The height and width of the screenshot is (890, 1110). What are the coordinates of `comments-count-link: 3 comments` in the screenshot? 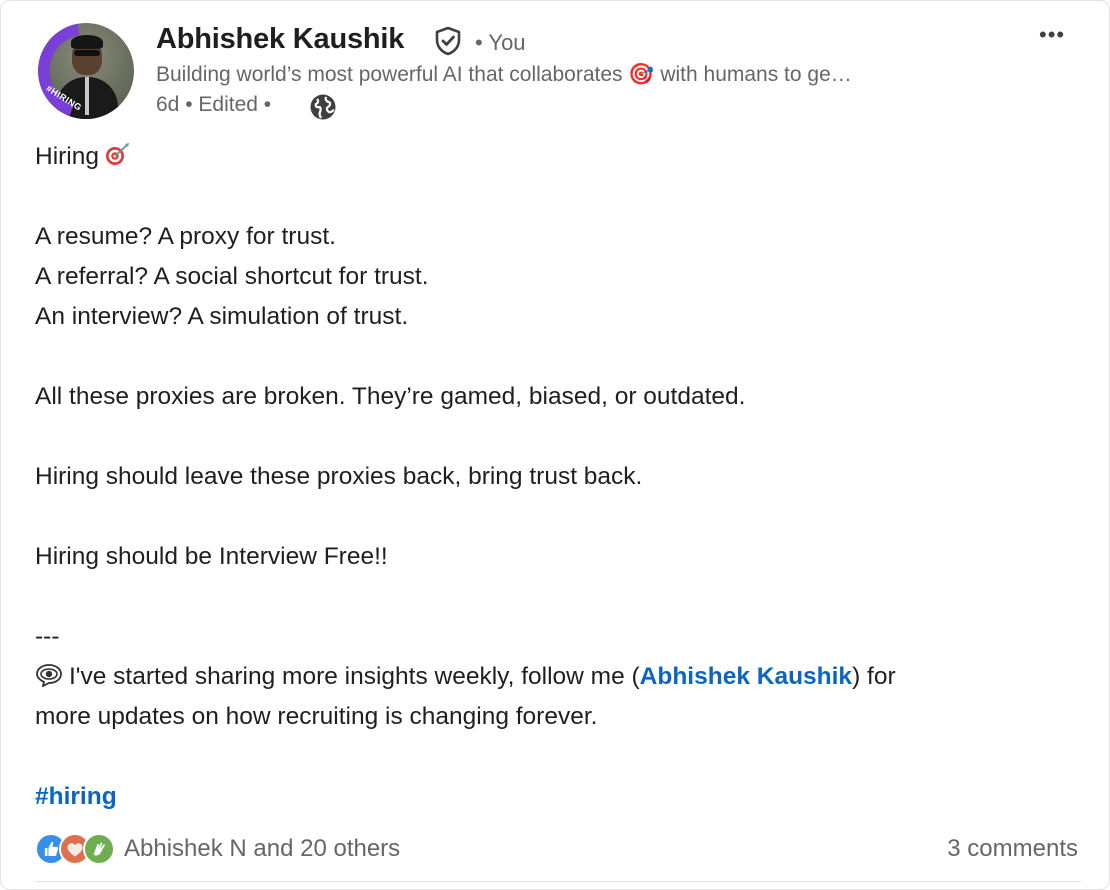 It's located at (1012, 849).